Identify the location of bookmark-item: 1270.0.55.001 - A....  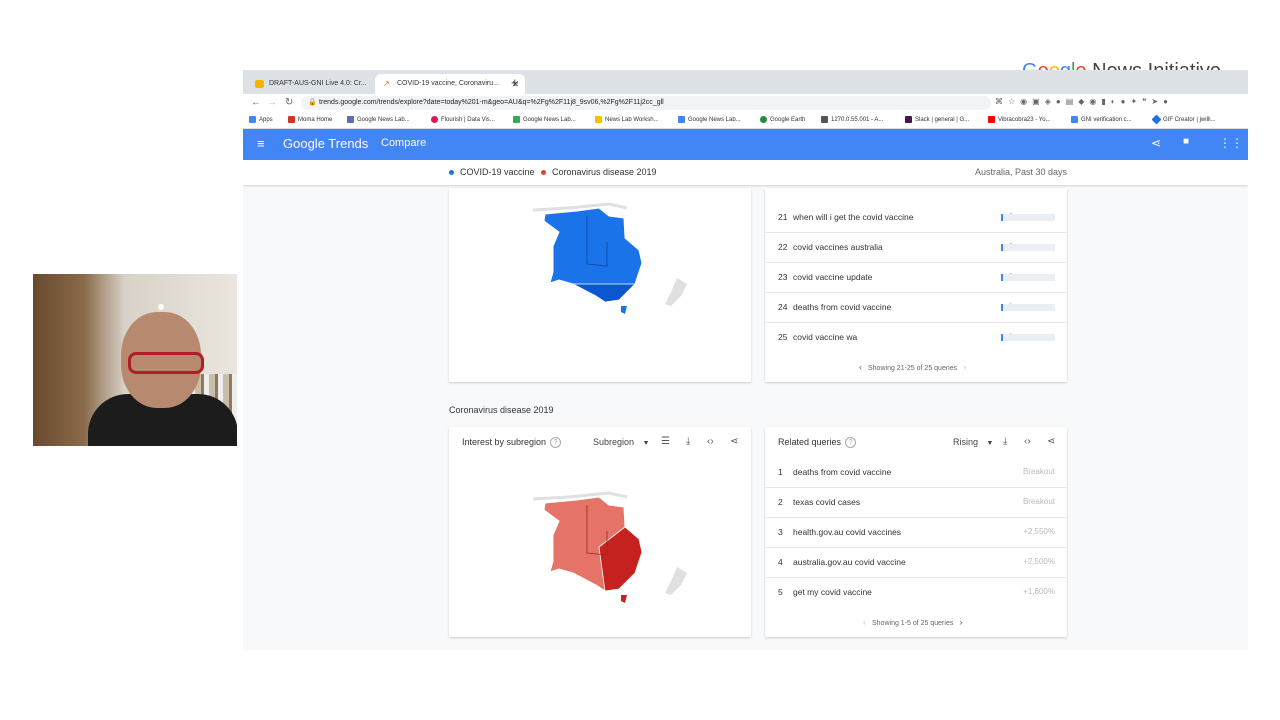
(852, 120).